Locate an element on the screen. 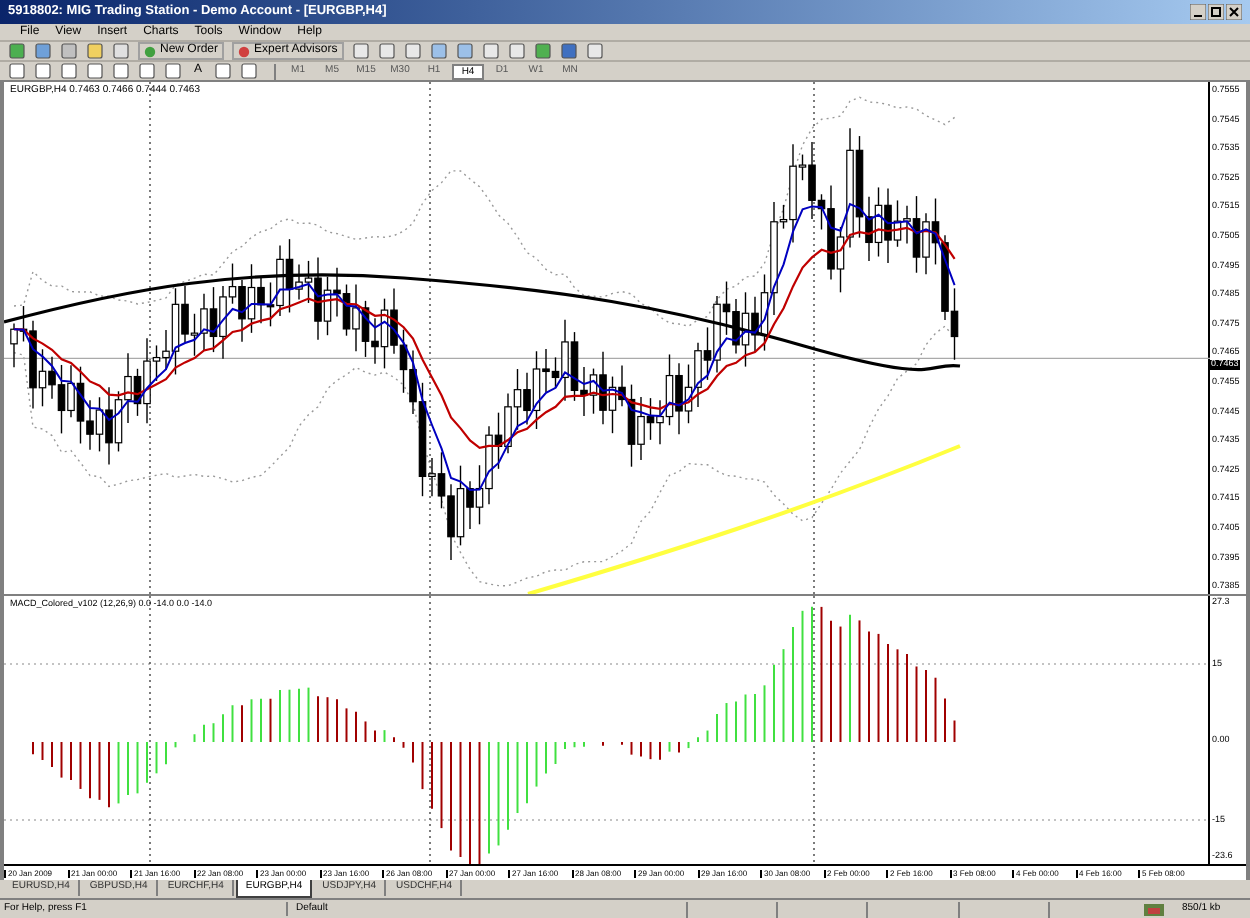 The height and width of the screenshot is (918, 1250). minimize-icon is located at coordinates (1198, 12).